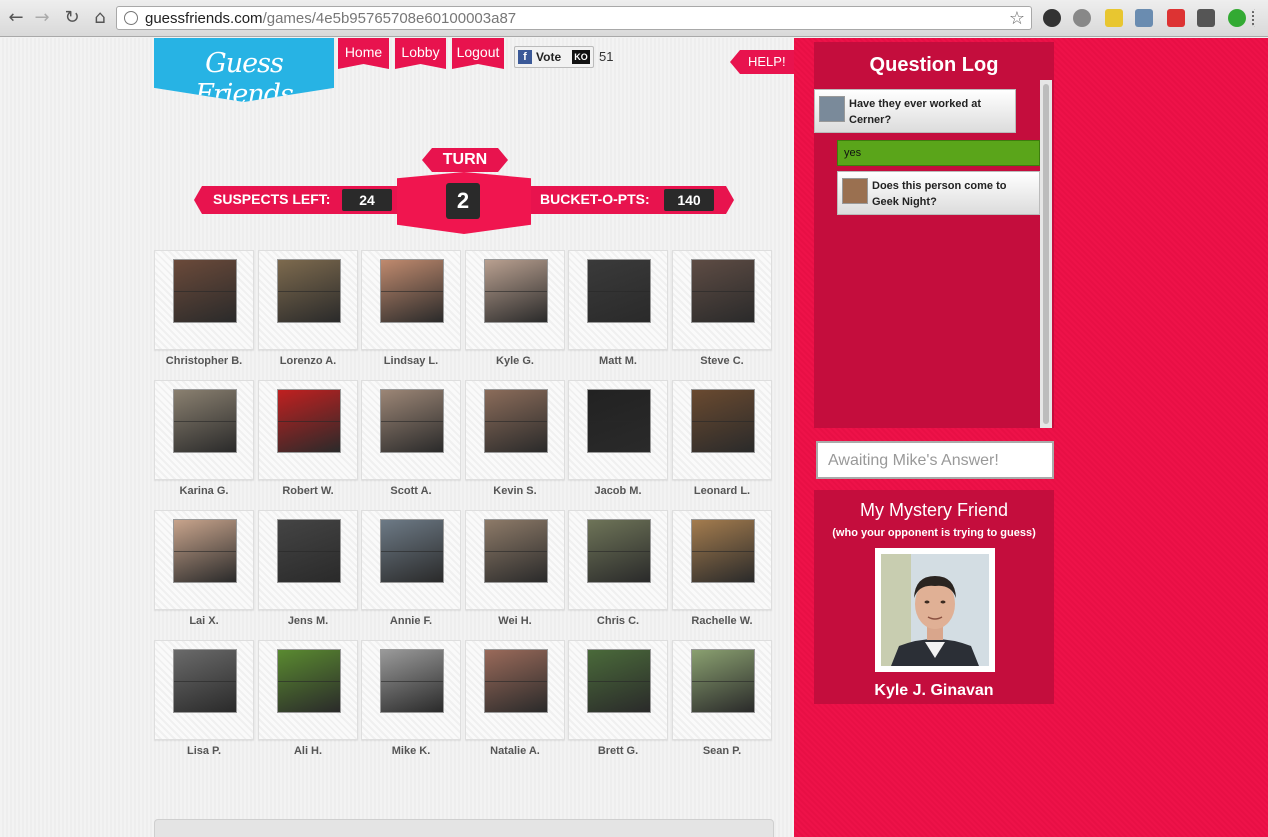 This screenshot has width=1268, height=837. I want to click on suspect-card: Robert W., so click(308, 441).